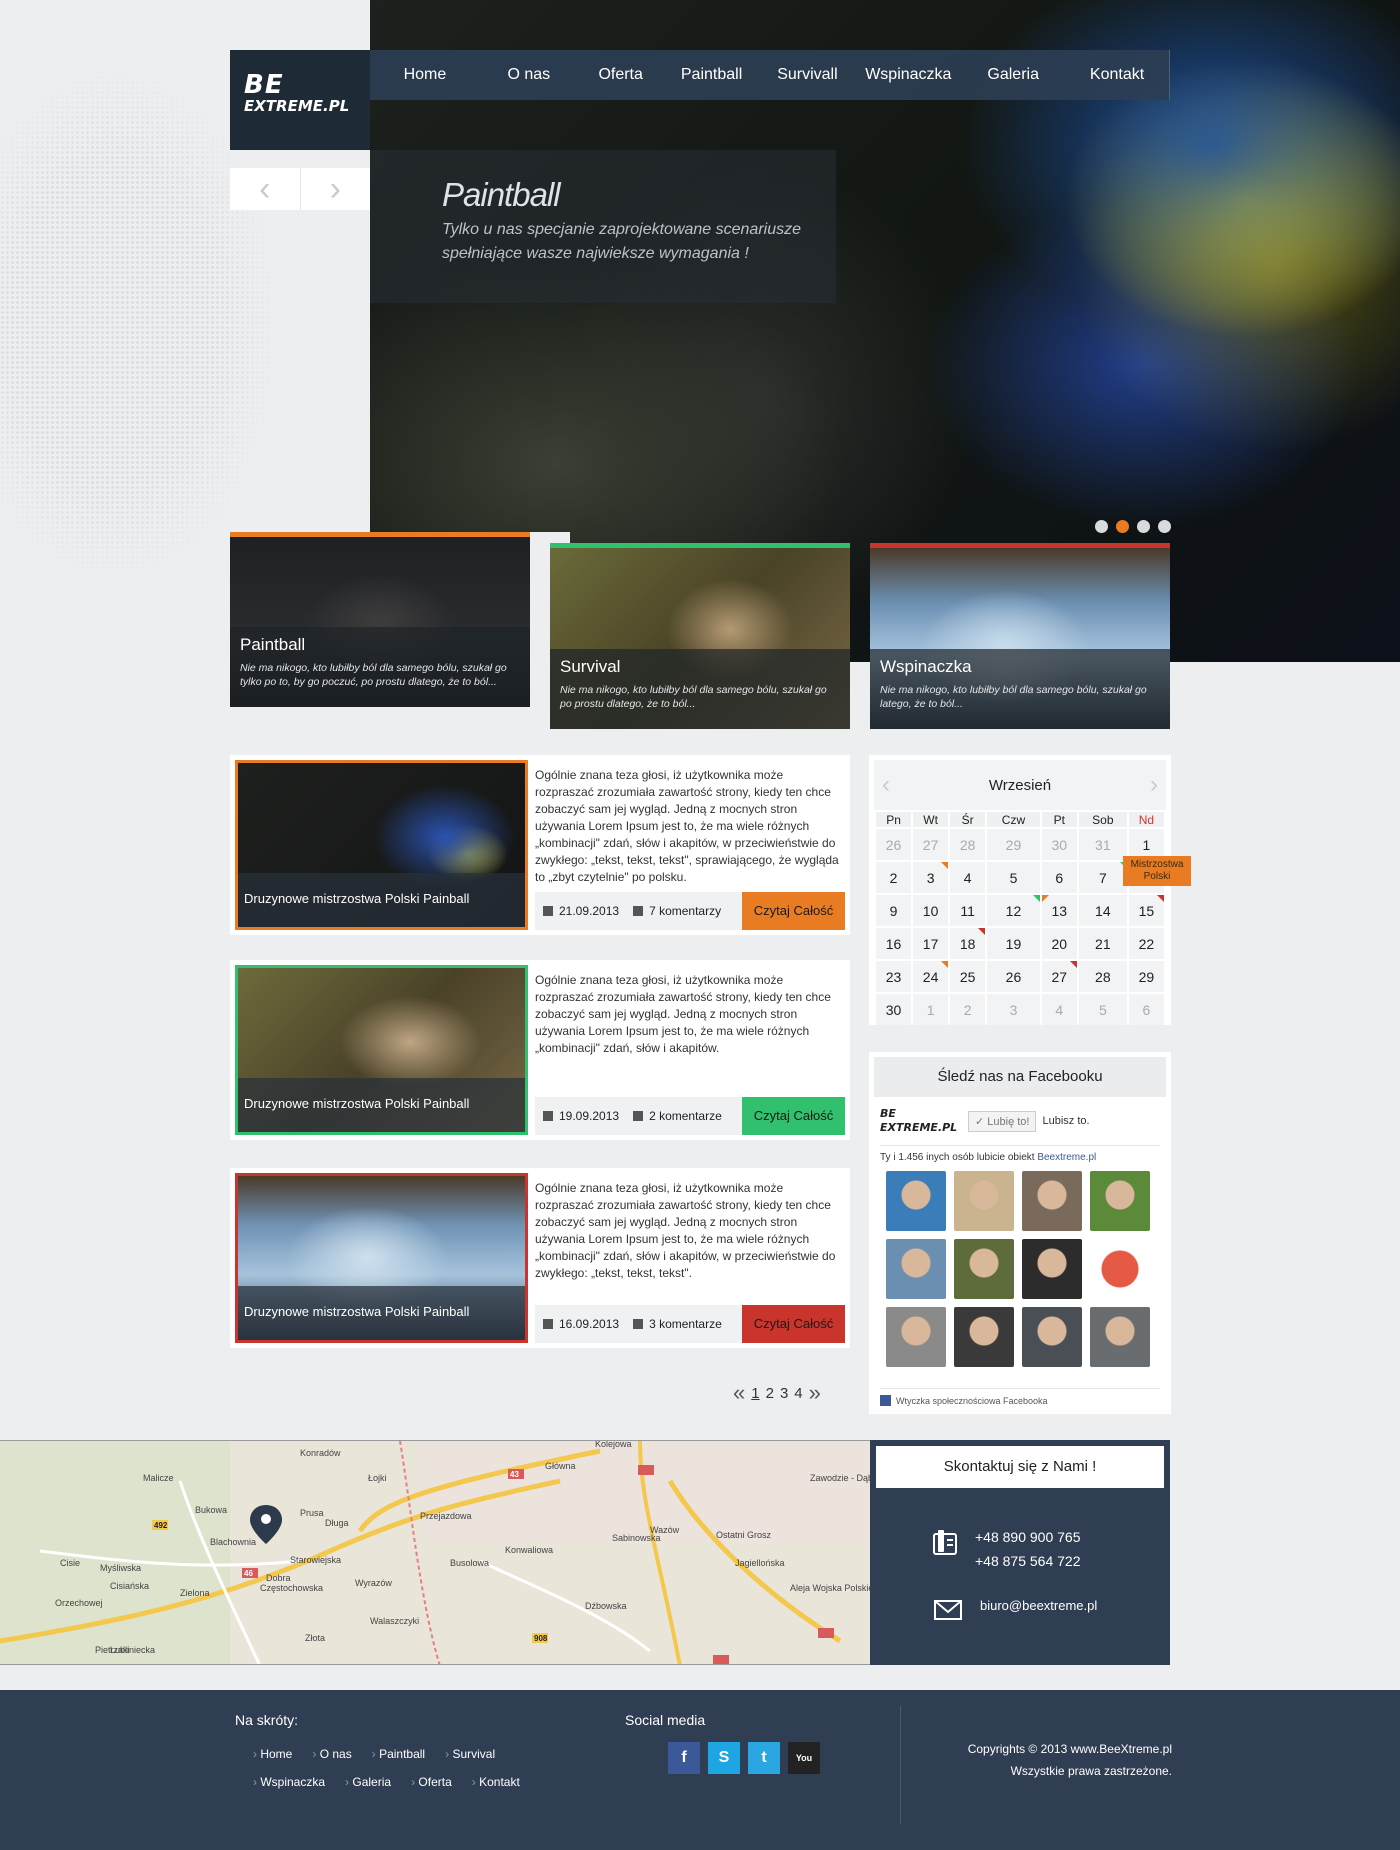 Image resolution: width=1400 pixels, height=1850 pixels. I want to click on calendar-day: 31, so click(1102, 844).